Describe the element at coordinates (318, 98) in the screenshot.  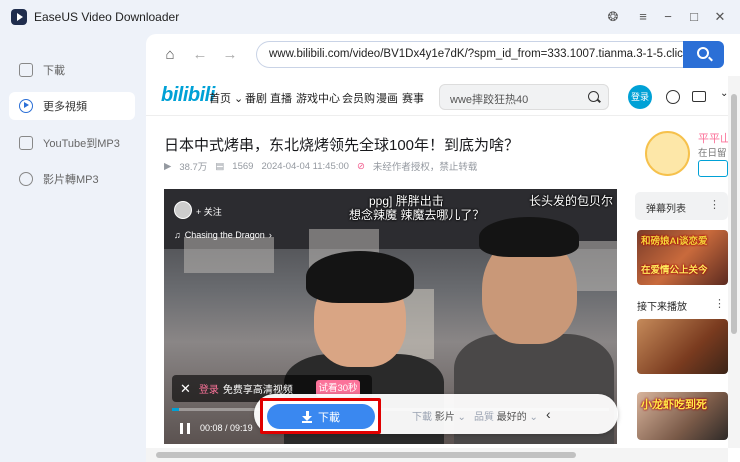
I see `nav-game-center: 游戏中心` at that location.